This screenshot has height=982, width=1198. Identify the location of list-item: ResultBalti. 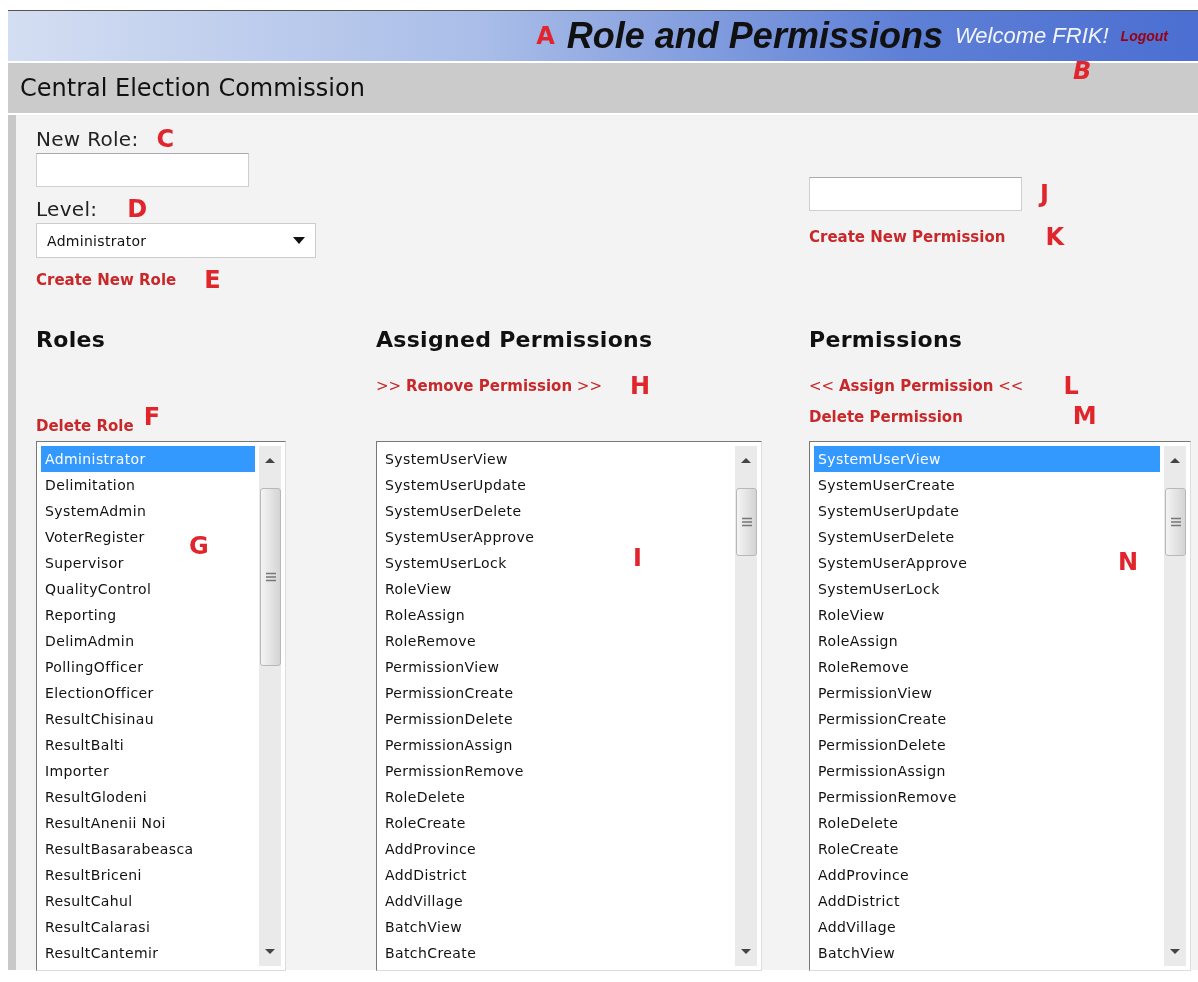
(83, 745).